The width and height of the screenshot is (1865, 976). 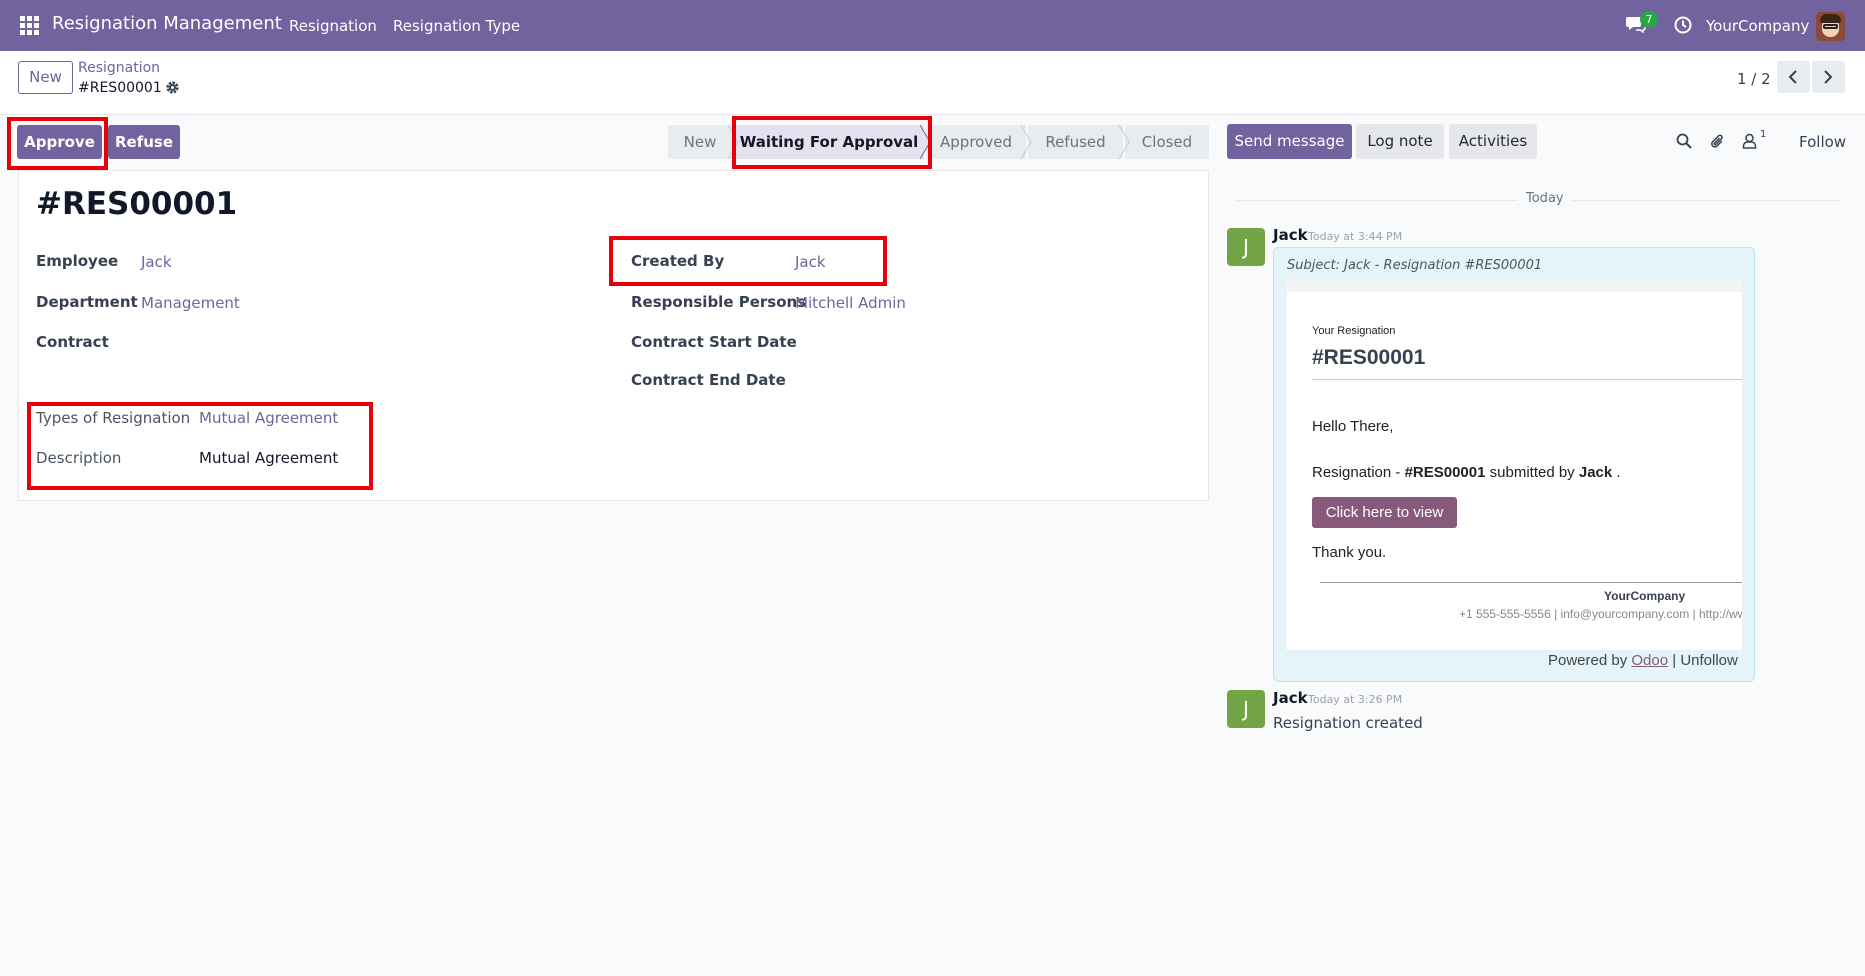 I want to click on email-footer-divider, so click(x=1531, y=582).